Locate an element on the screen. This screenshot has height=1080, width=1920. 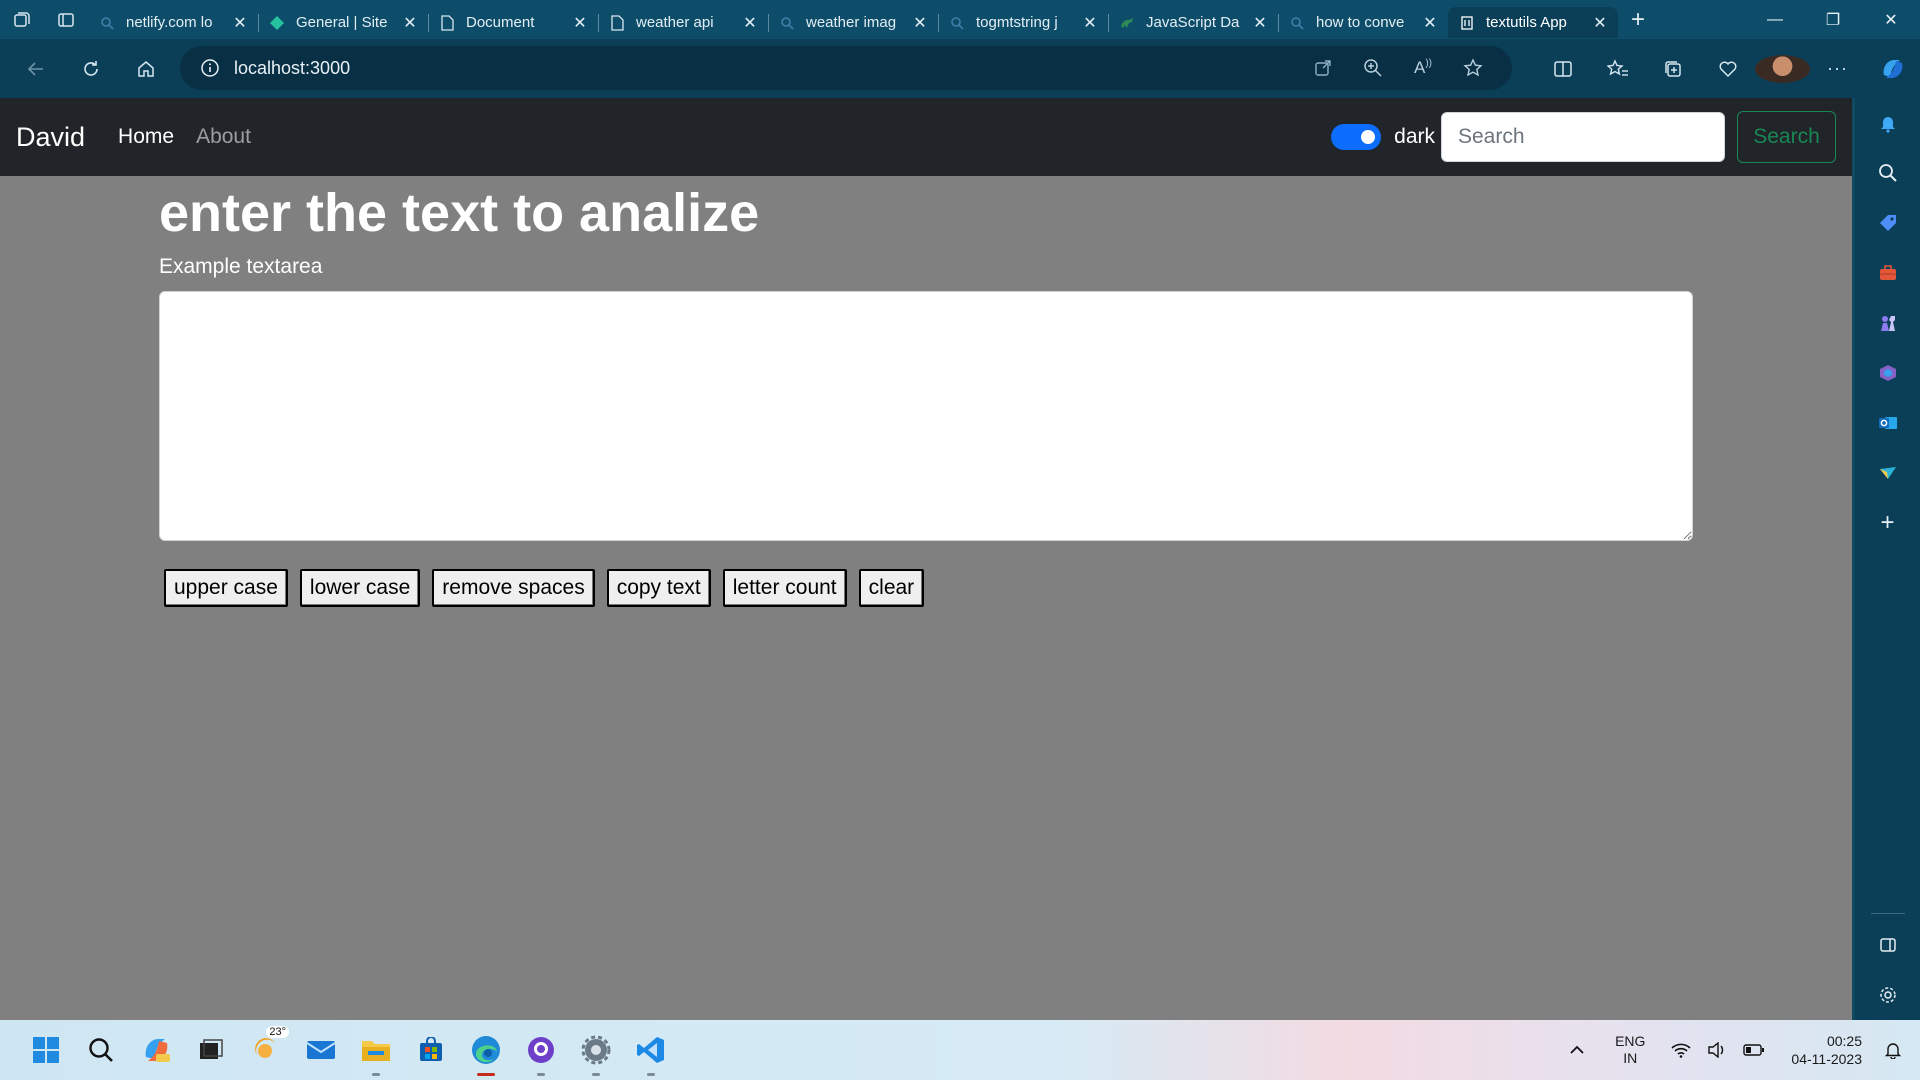
hide-sidebar-icon is located at coordinates (1887, 945).